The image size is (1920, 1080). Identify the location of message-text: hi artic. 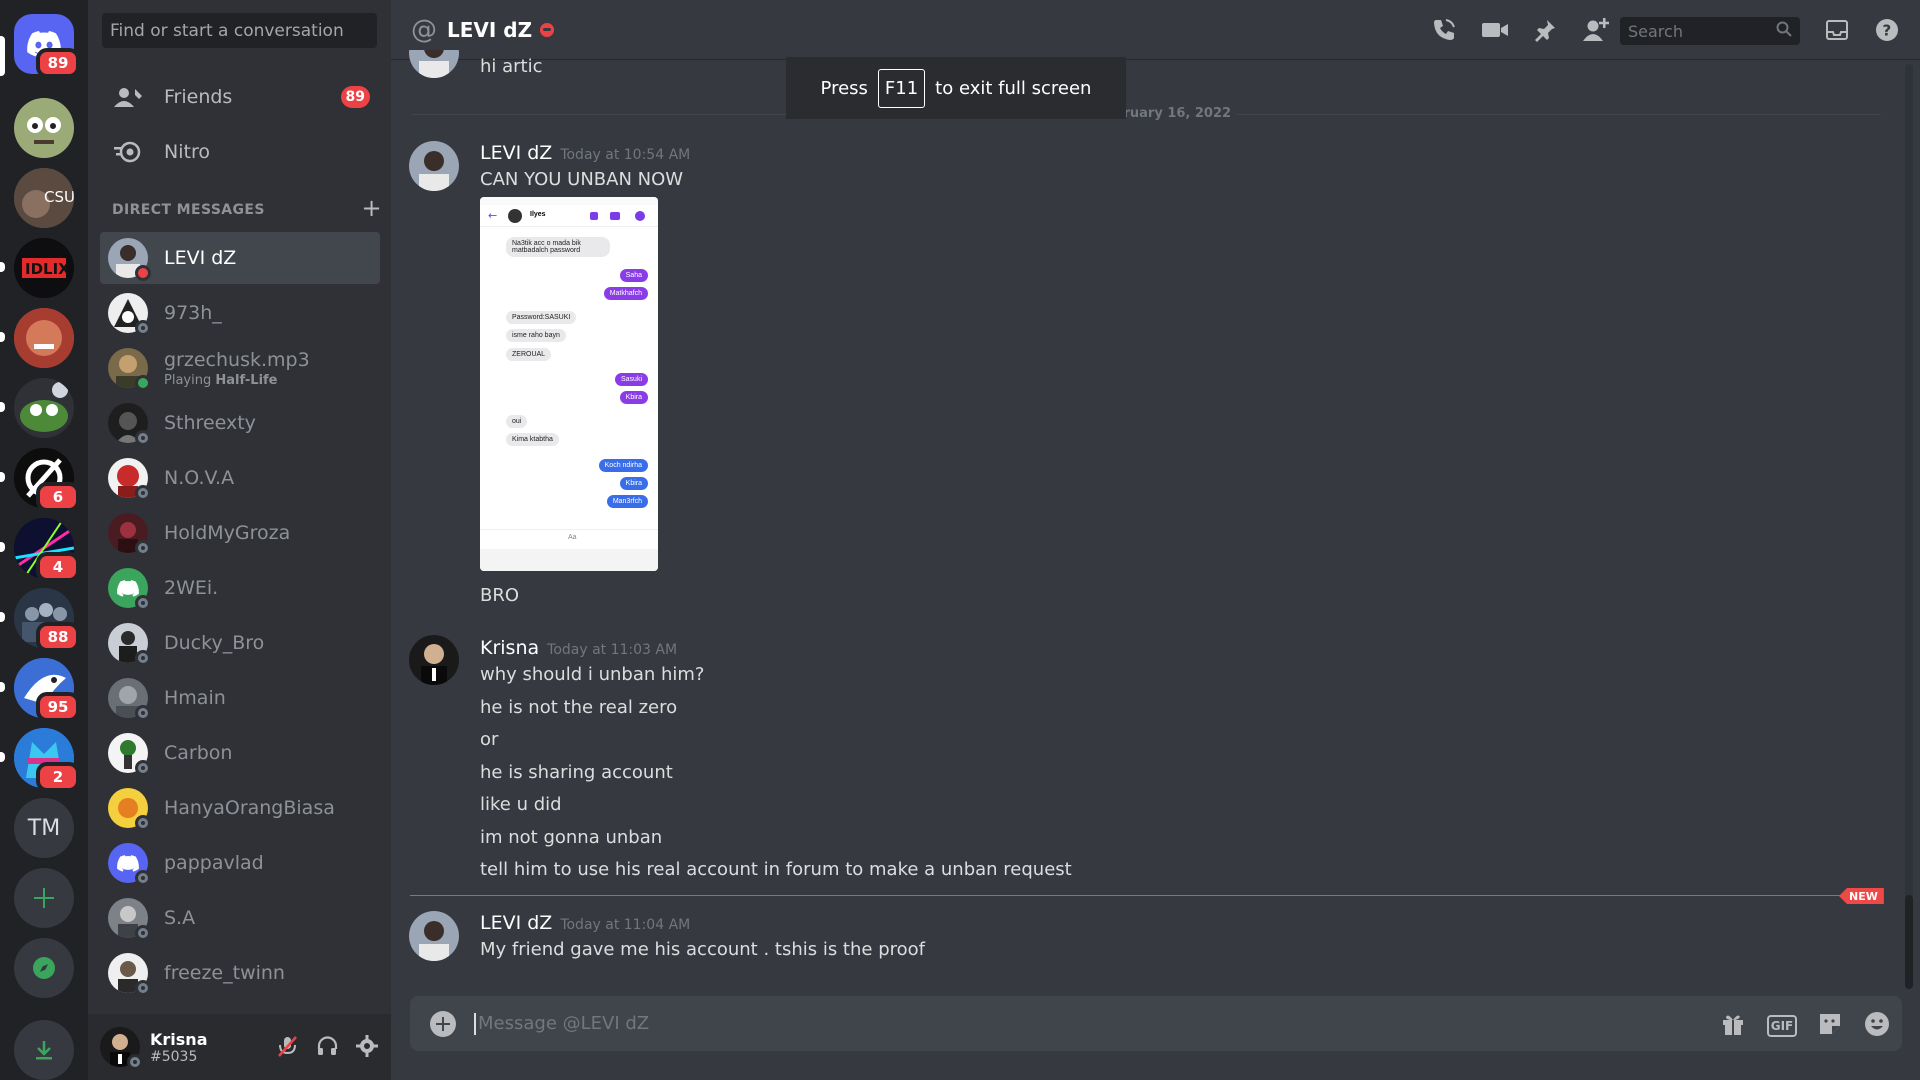
(511, 66).